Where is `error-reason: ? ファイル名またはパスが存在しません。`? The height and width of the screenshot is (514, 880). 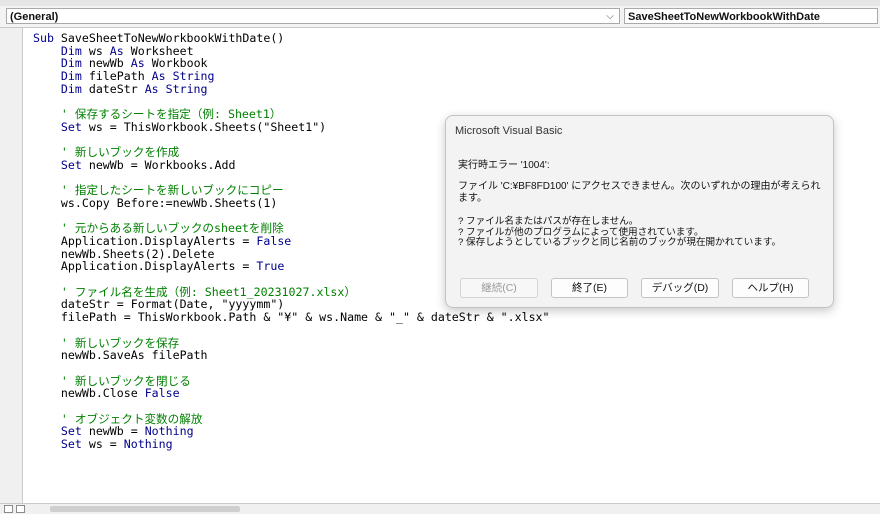 error-reason: ? ファイル名またはパスが存在しません。 is located at coordinates (548, 221).